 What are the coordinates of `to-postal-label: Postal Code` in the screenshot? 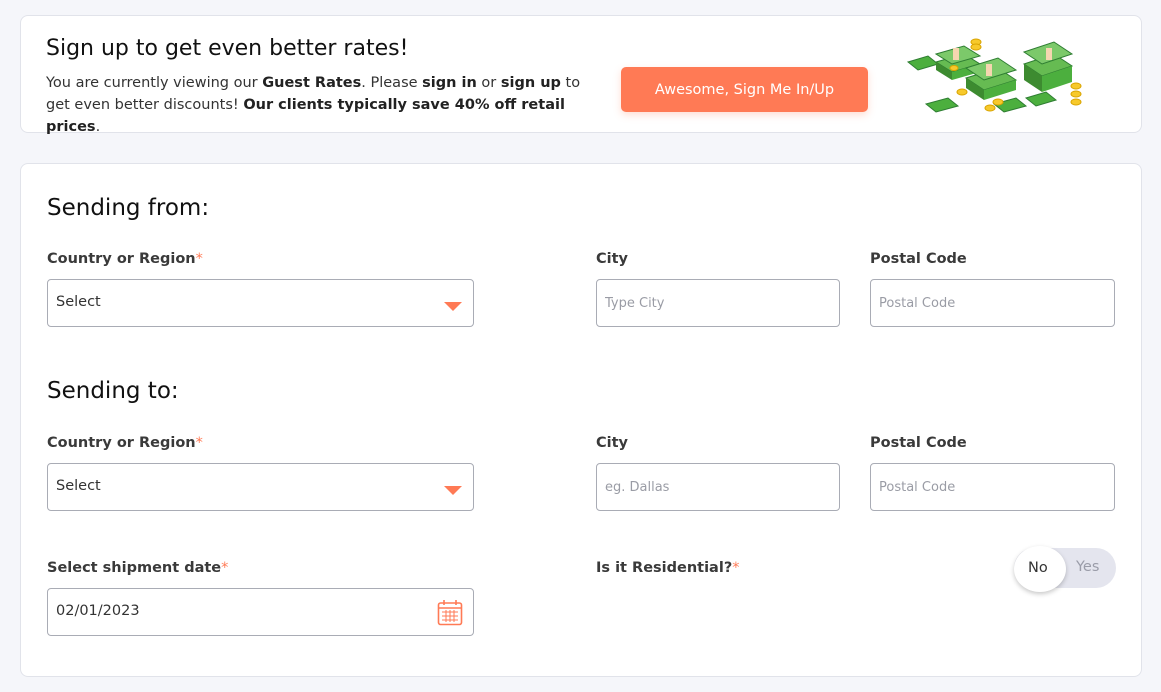 It's located at (918, 443).